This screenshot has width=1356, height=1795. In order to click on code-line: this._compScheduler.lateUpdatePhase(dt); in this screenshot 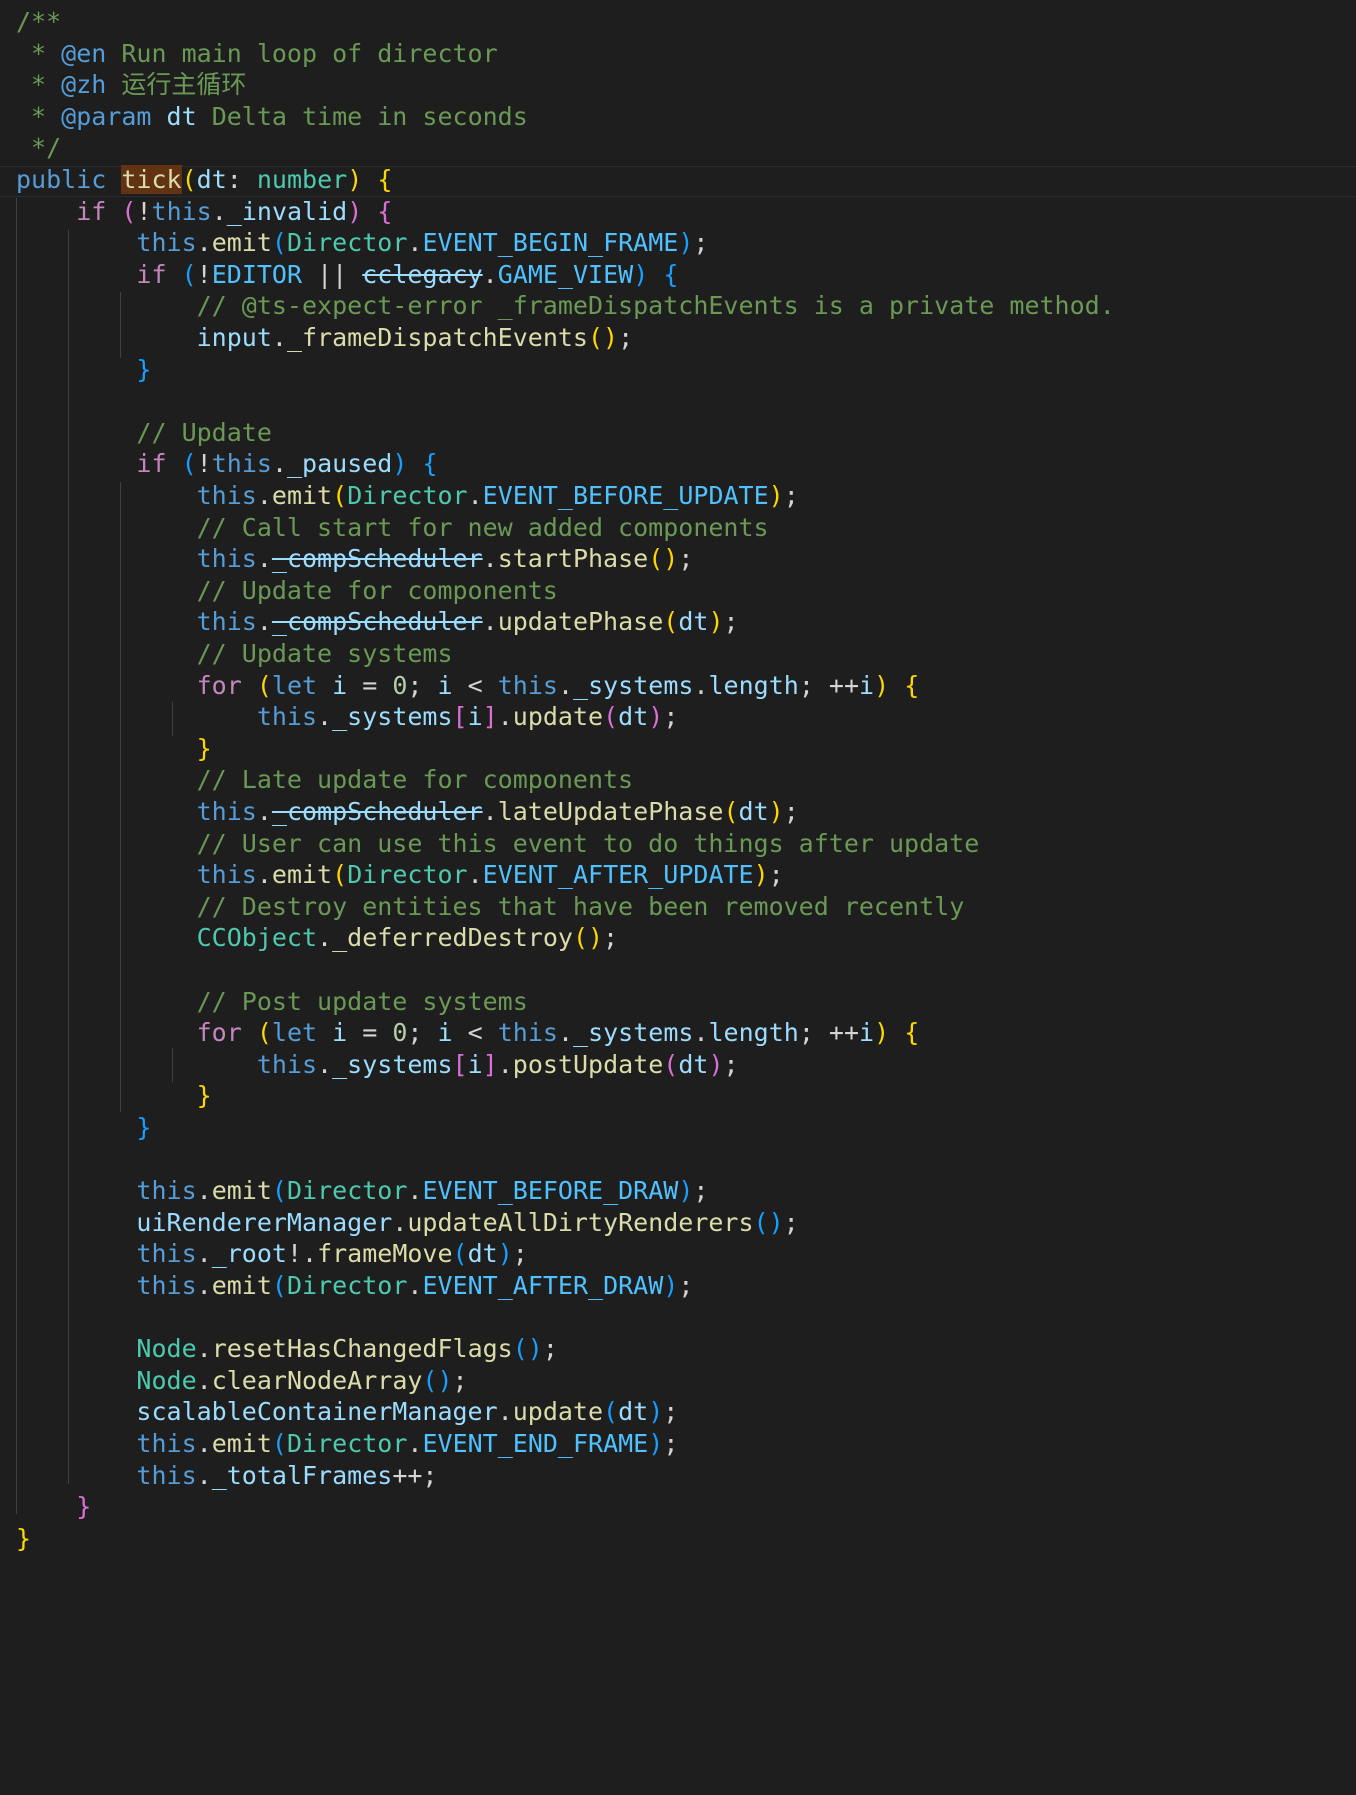, I will do `click(407, 812)`.